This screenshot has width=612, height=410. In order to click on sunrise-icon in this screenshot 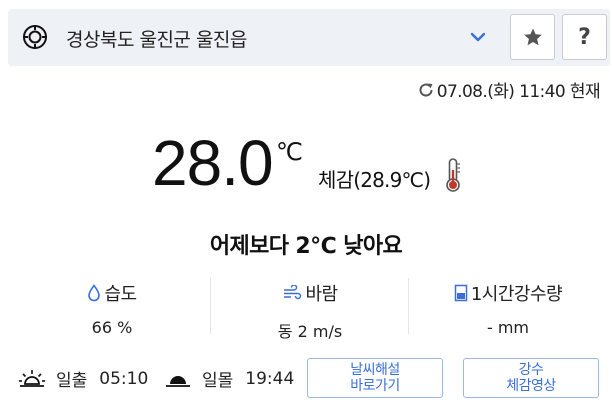, I will do `click(32, 378)`.